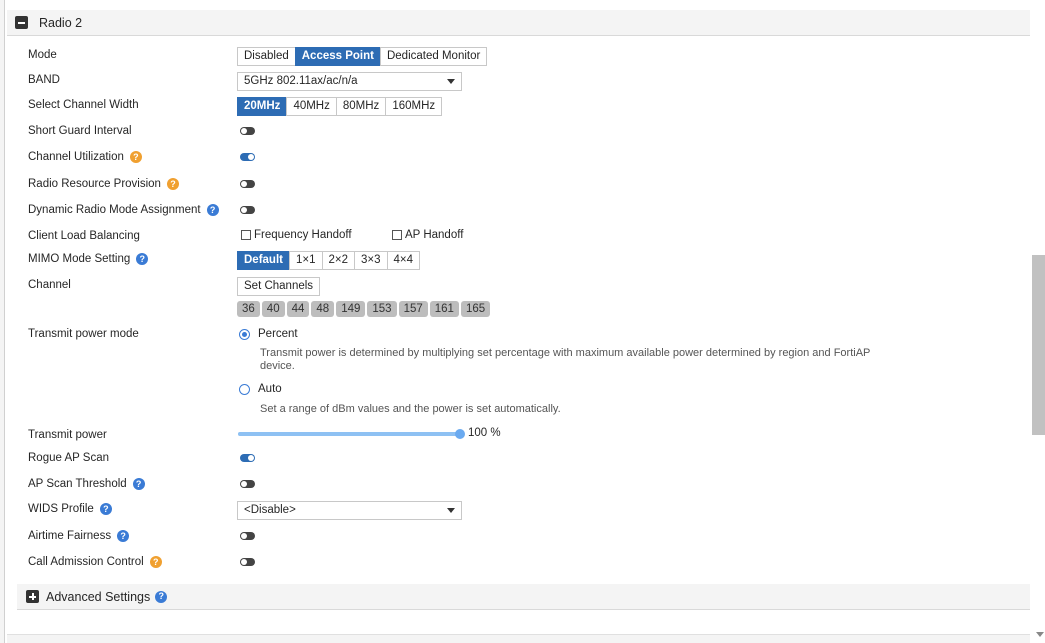 The width and height of the screenshot is (1045, 643). What do you see at coordinates (247, 157) in the screenshot?
I see `channel-utilization-toggle` at bounding box center [247, 157].